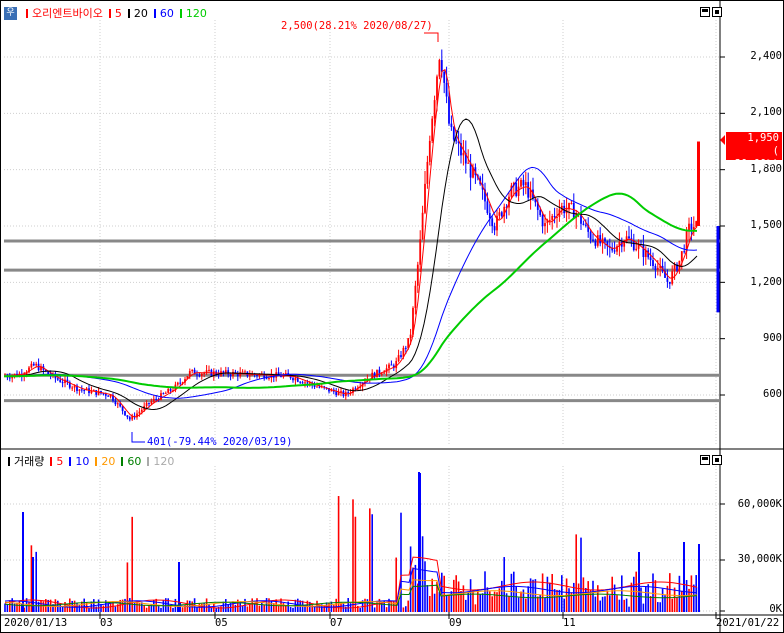  Describe the element at coordinates (10, 13) in the screenshot. I see `panel-menu-icon: 우` at that location.